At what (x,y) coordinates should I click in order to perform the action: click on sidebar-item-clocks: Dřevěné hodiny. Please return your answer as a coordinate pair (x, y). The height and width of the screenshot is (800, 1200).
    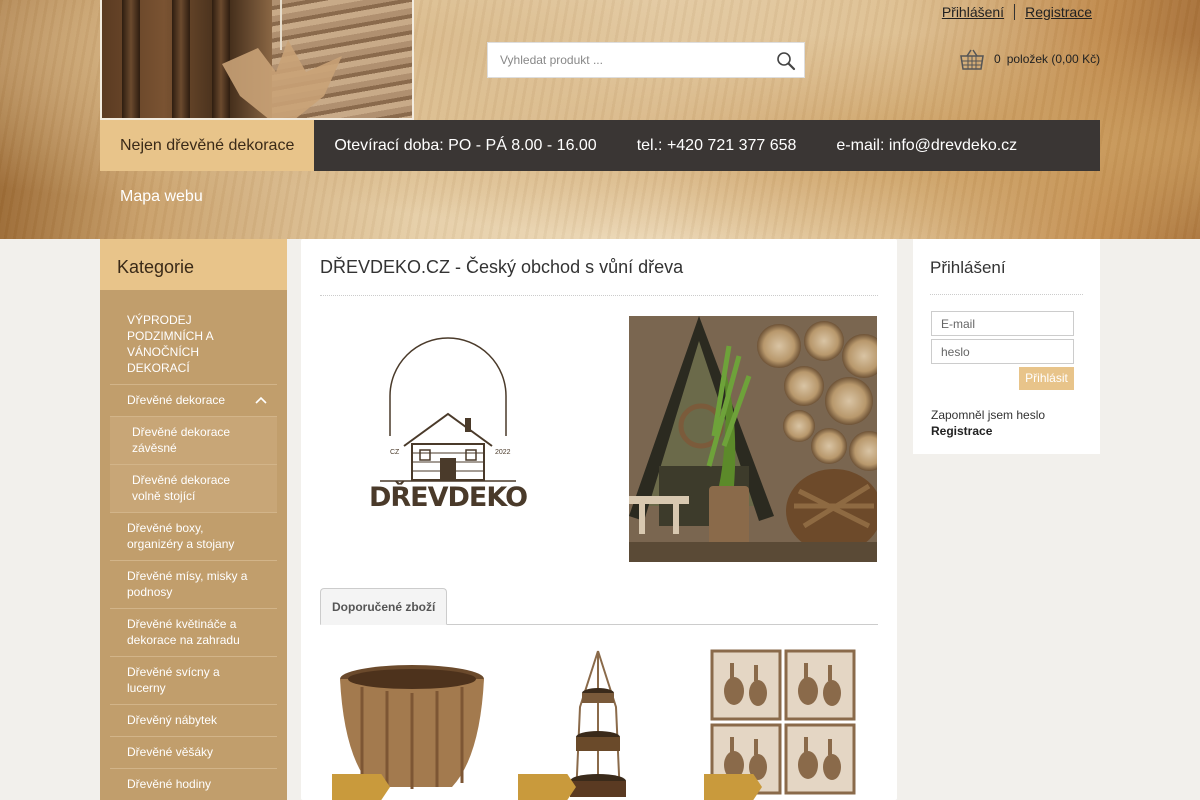
    Looking at the image, I should click on (193, 784).